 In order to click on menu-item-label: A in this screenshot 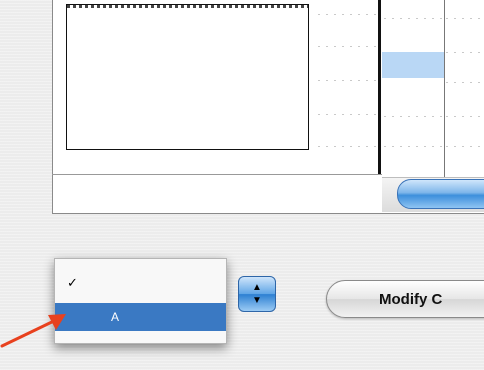, I will do `click(115, 317)`.